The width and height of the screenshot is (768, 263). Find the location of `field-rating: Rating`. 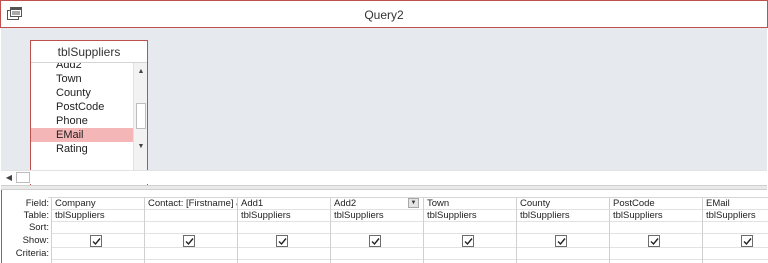

field-rating: Rating is located at coordinates (82, 149).